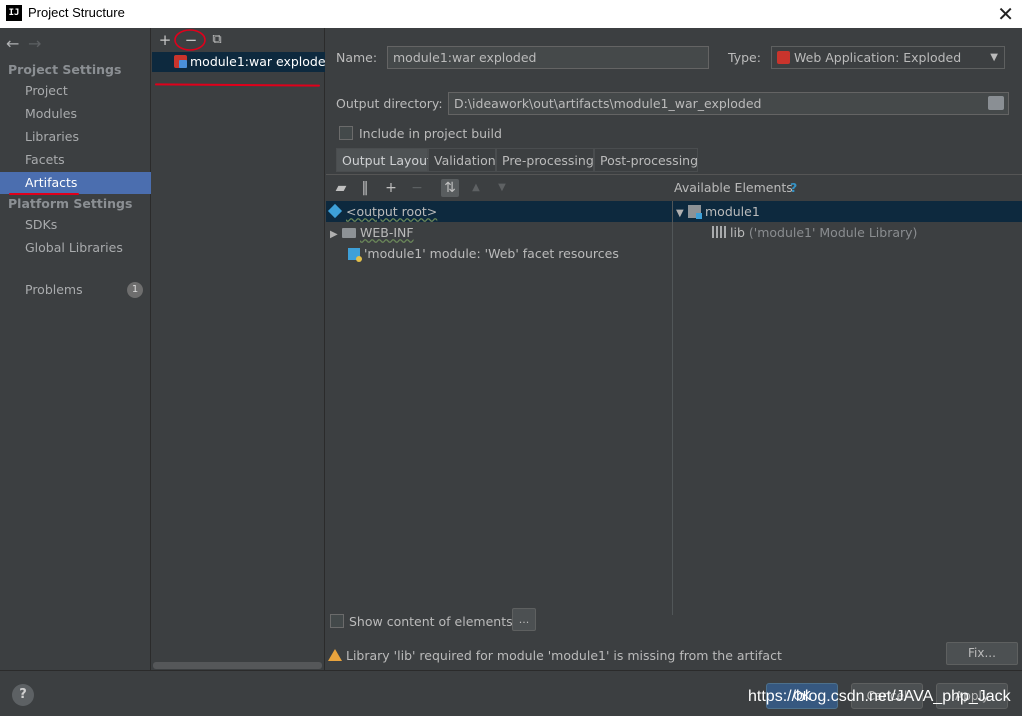 The image size is (1022, 716). I want to click on web-facet-icon, so click(355, 255).